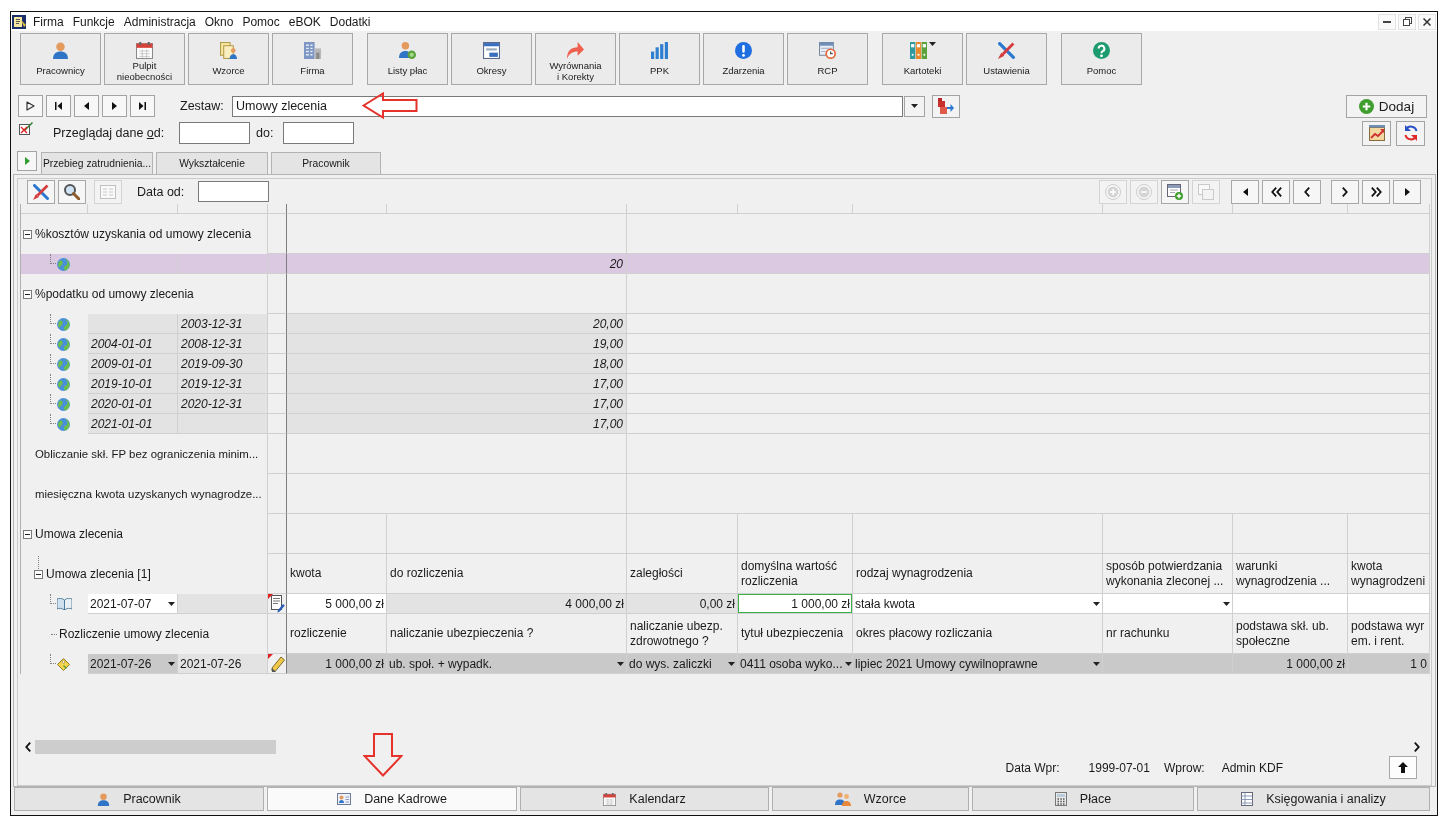 The width and height of the screenshot is (1447, 821). I want to click on toolbar-button: Wzorce, so click(228, 59).